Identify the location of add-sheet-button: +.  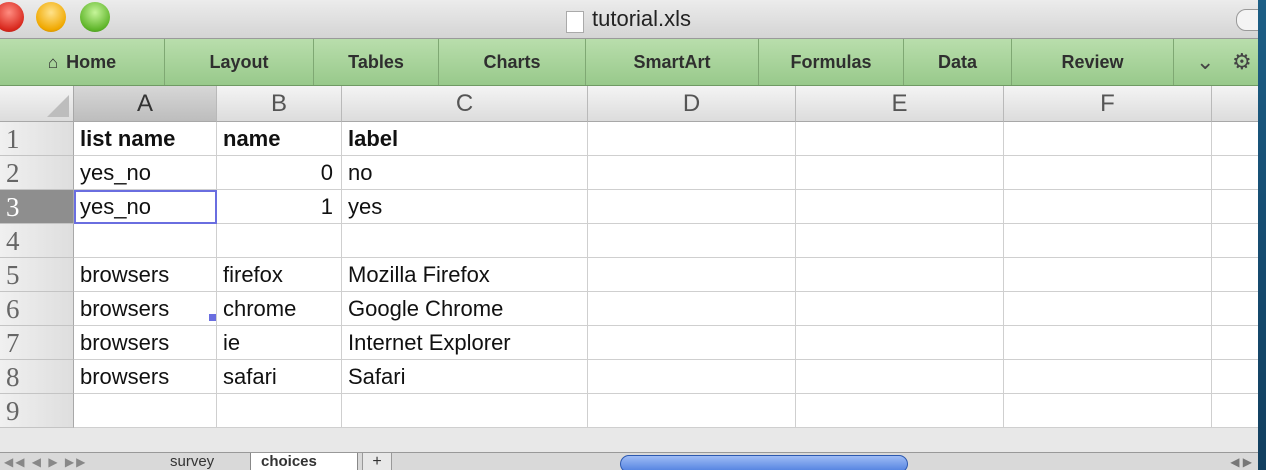
(377, 461).